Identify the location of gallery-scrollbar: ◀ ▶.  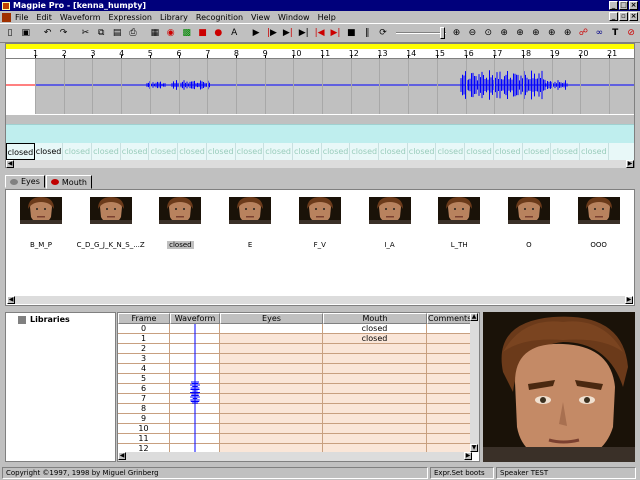
(320, 300).